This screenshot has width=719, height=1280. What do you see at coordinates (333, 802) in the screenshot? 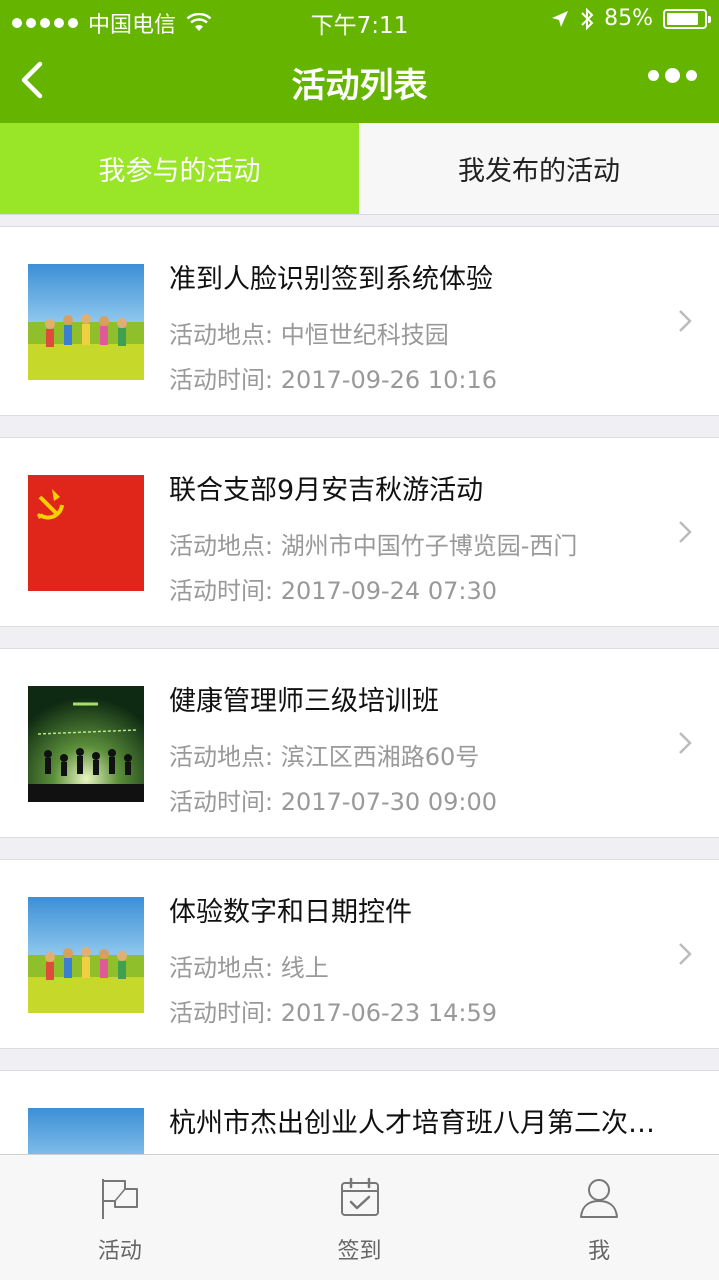
I see `activity-time: 活动时间: 2017-07-30 09:00` at bounding box center [333, 802].